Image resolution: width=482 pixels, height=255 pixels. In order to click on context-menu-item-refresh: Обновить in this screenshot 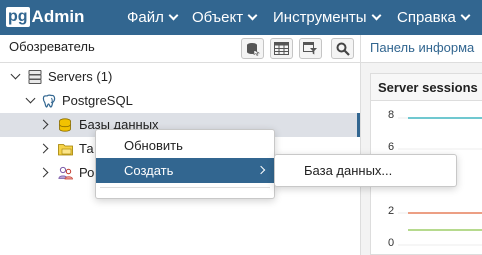, I will do `click(185, 145)`.